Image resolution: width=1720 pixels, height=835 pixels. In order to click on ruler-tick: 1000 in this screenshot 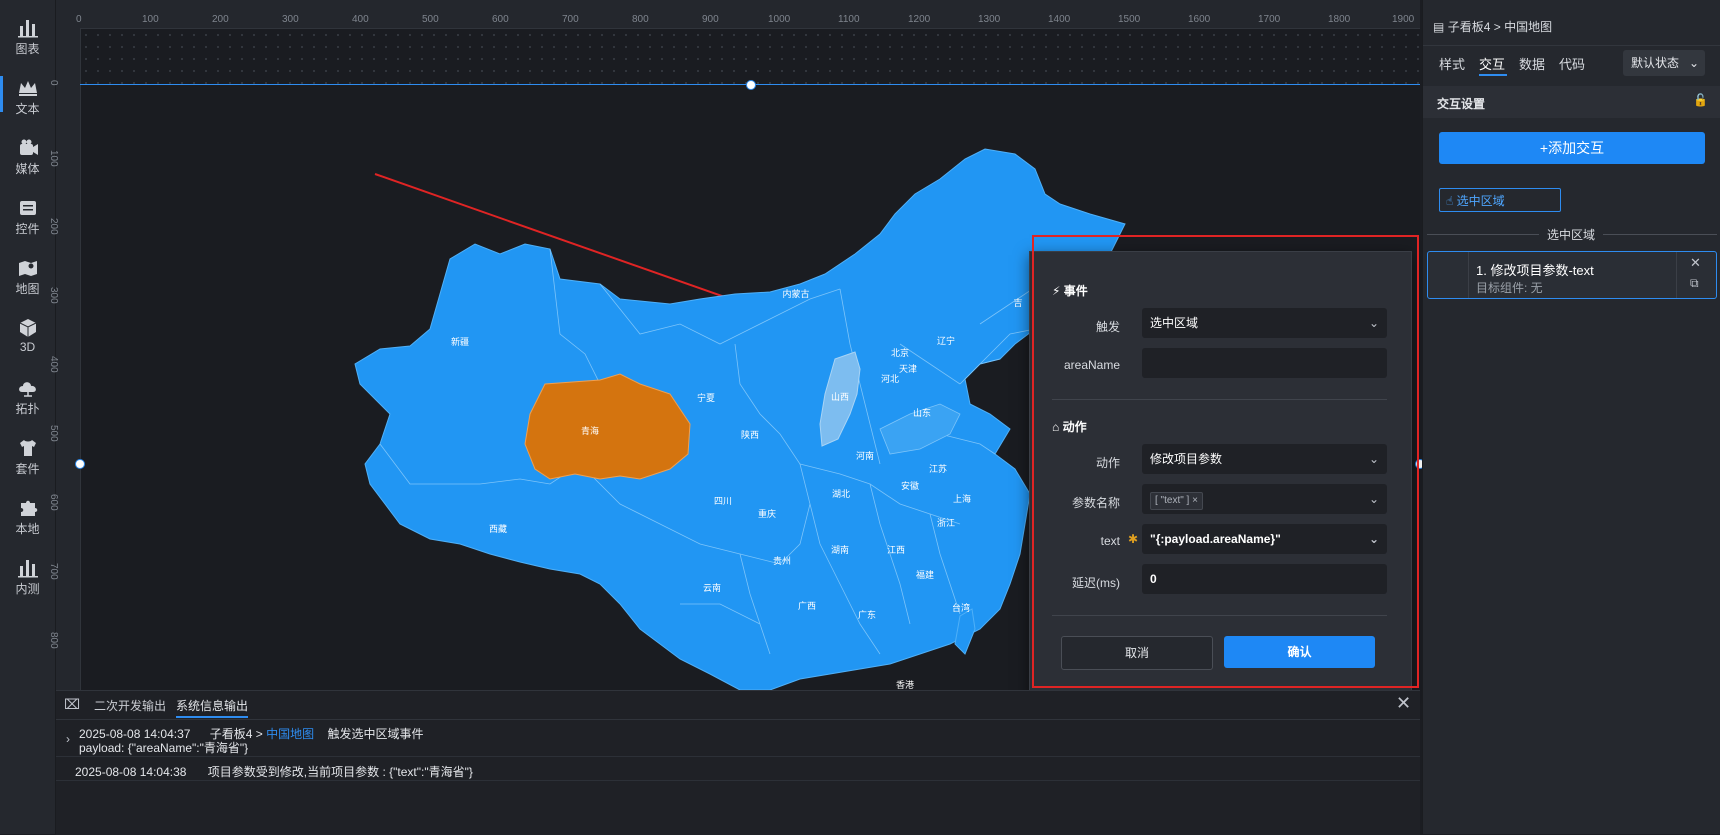, I will do `click(779, 19)`.